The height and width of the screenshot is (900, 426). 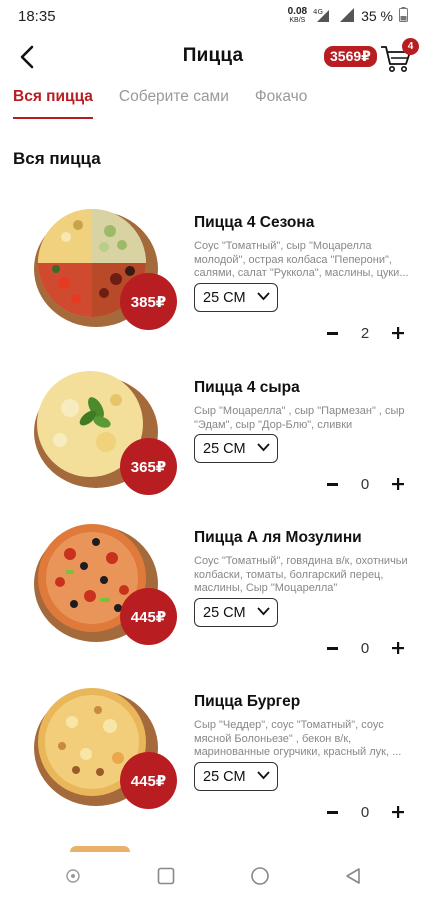 I want to click on signal-4g-icon: 4G, so click(x=323, y=16).